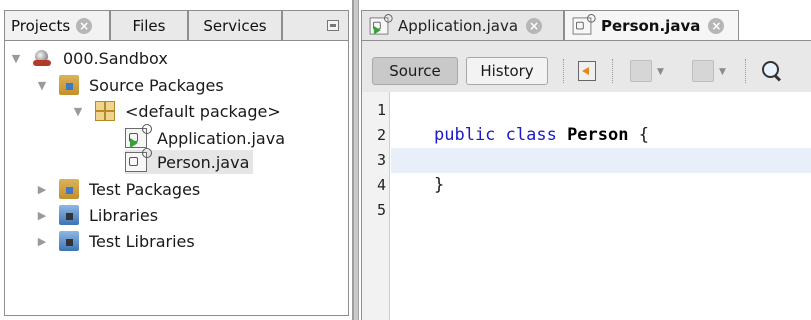 The image size is (811, 320). What do you see at coordinates (381, 210) in the screenshot?
I see `line-number: 5` at bounding box center [381, 210].